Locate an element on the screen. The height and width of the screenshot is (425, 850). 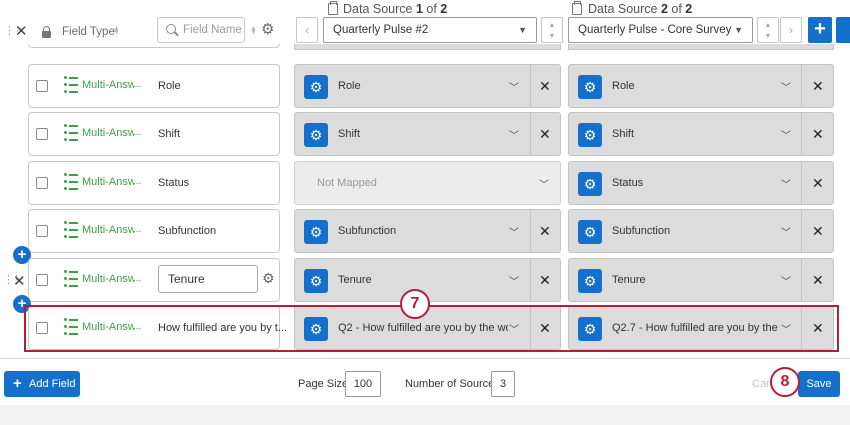
source-2-sort-button: ▲ ▼ is located at coordinates (768, 30).